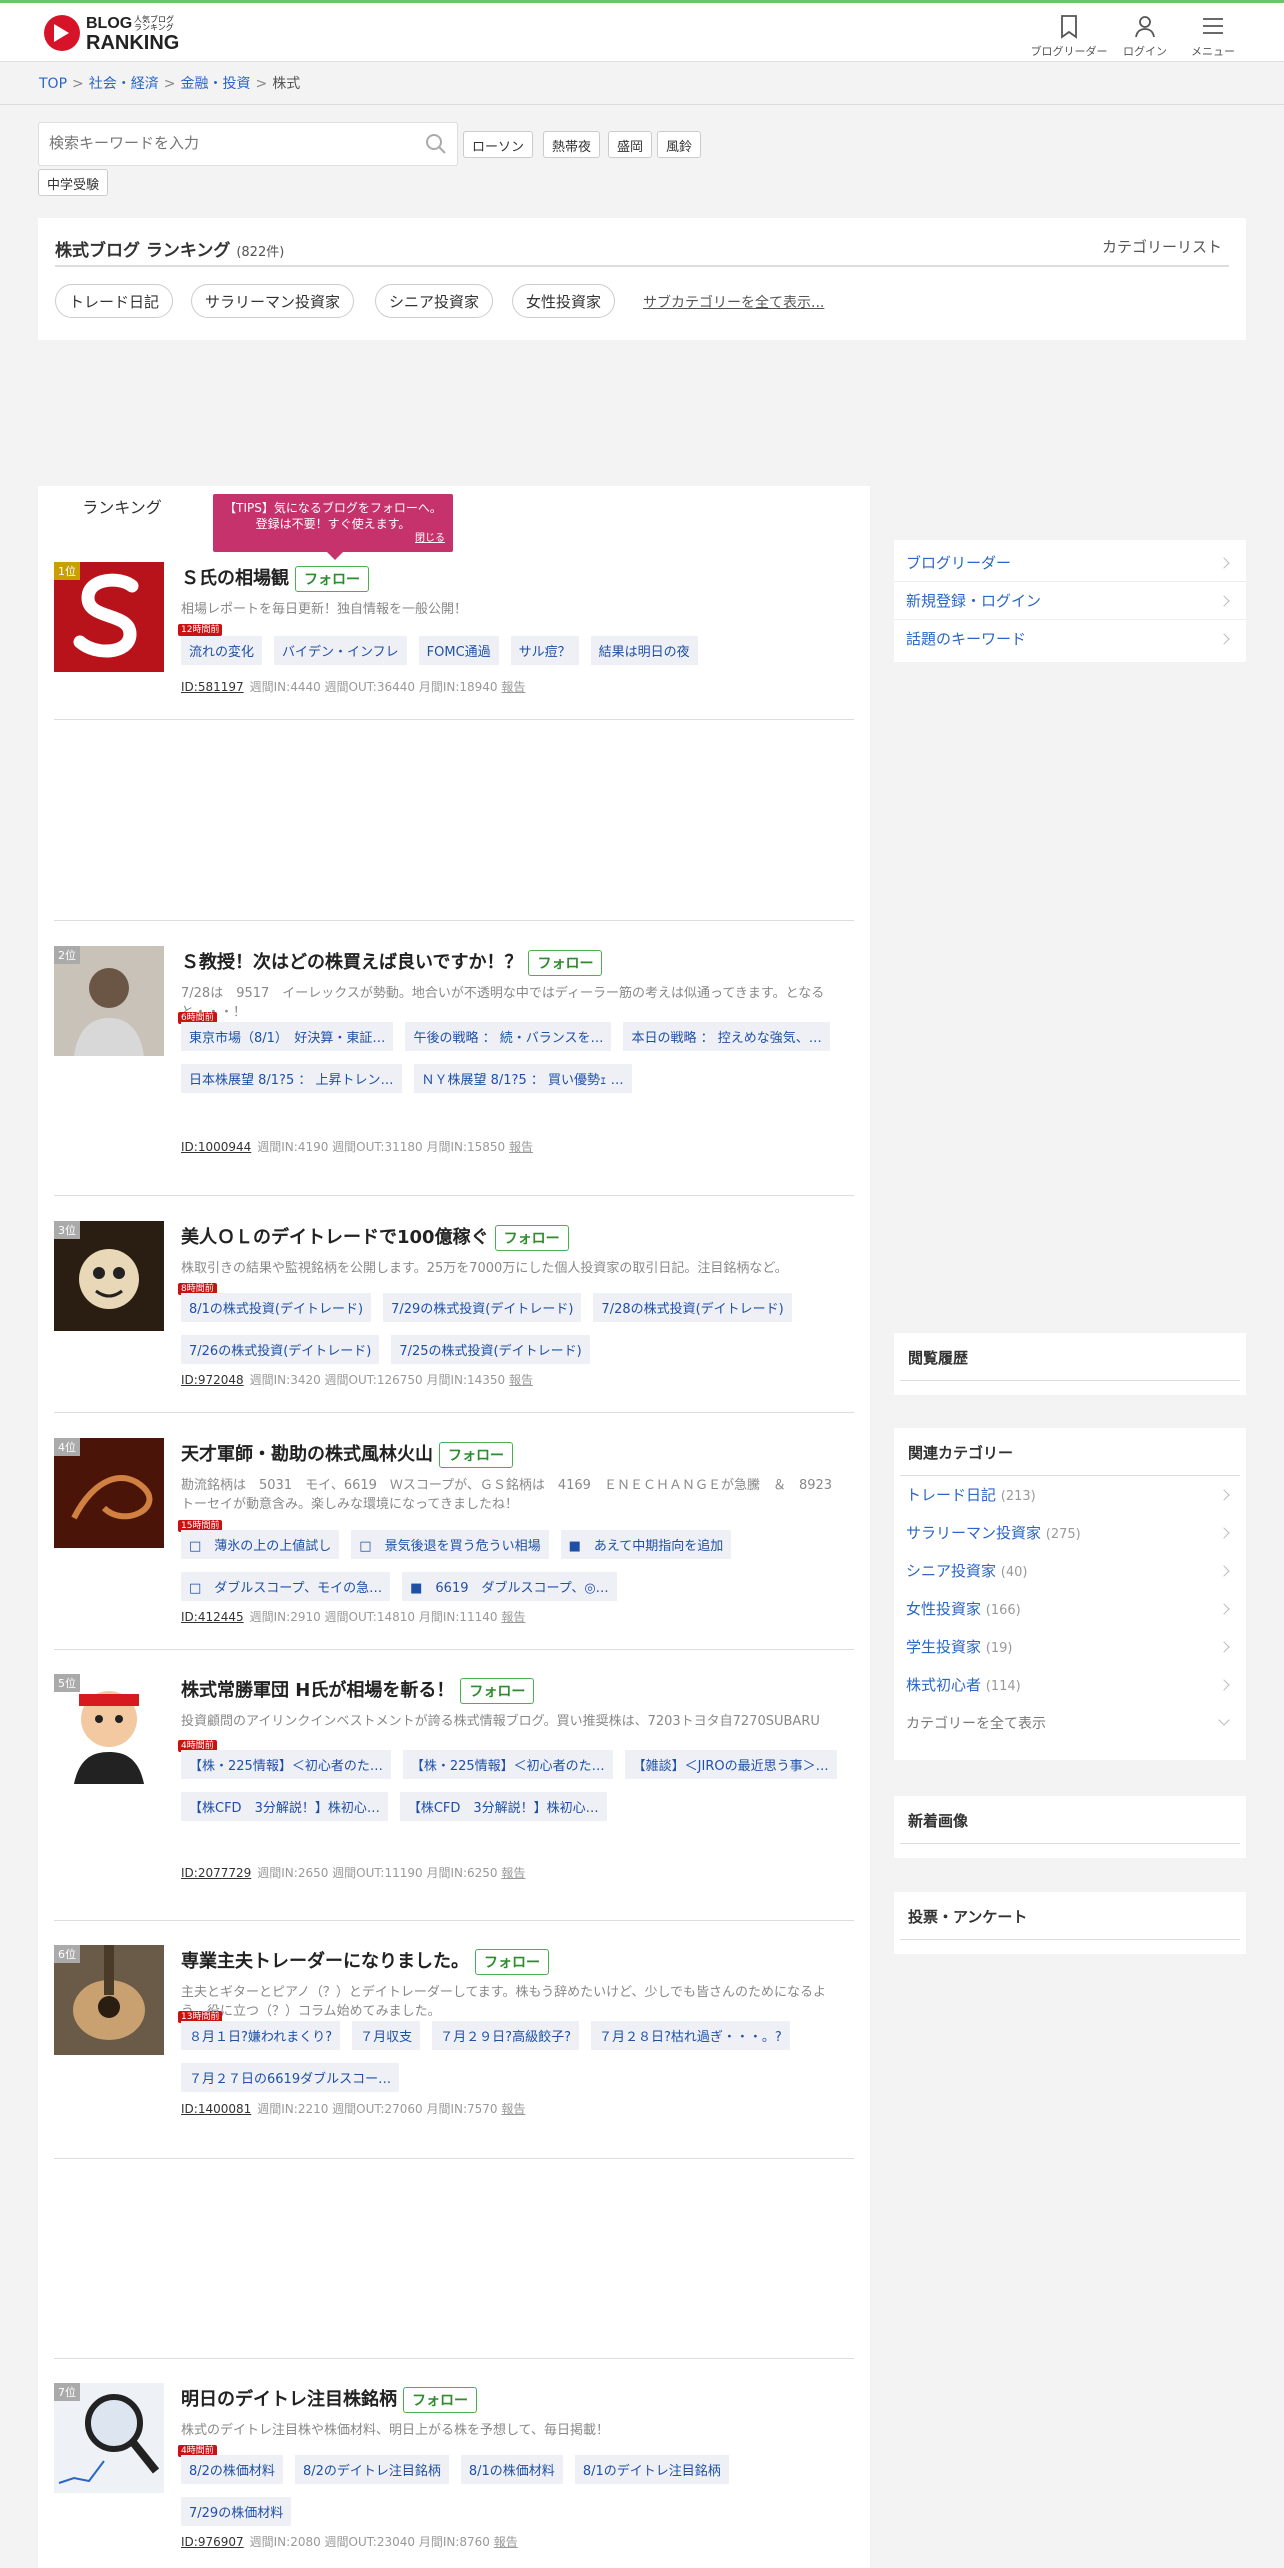 The width and height of the screenshot is (1284, 2568). Describe the element at coordinates (212, 687) in the screenshot. I see `blog-id-link: ID:581197` at that location.